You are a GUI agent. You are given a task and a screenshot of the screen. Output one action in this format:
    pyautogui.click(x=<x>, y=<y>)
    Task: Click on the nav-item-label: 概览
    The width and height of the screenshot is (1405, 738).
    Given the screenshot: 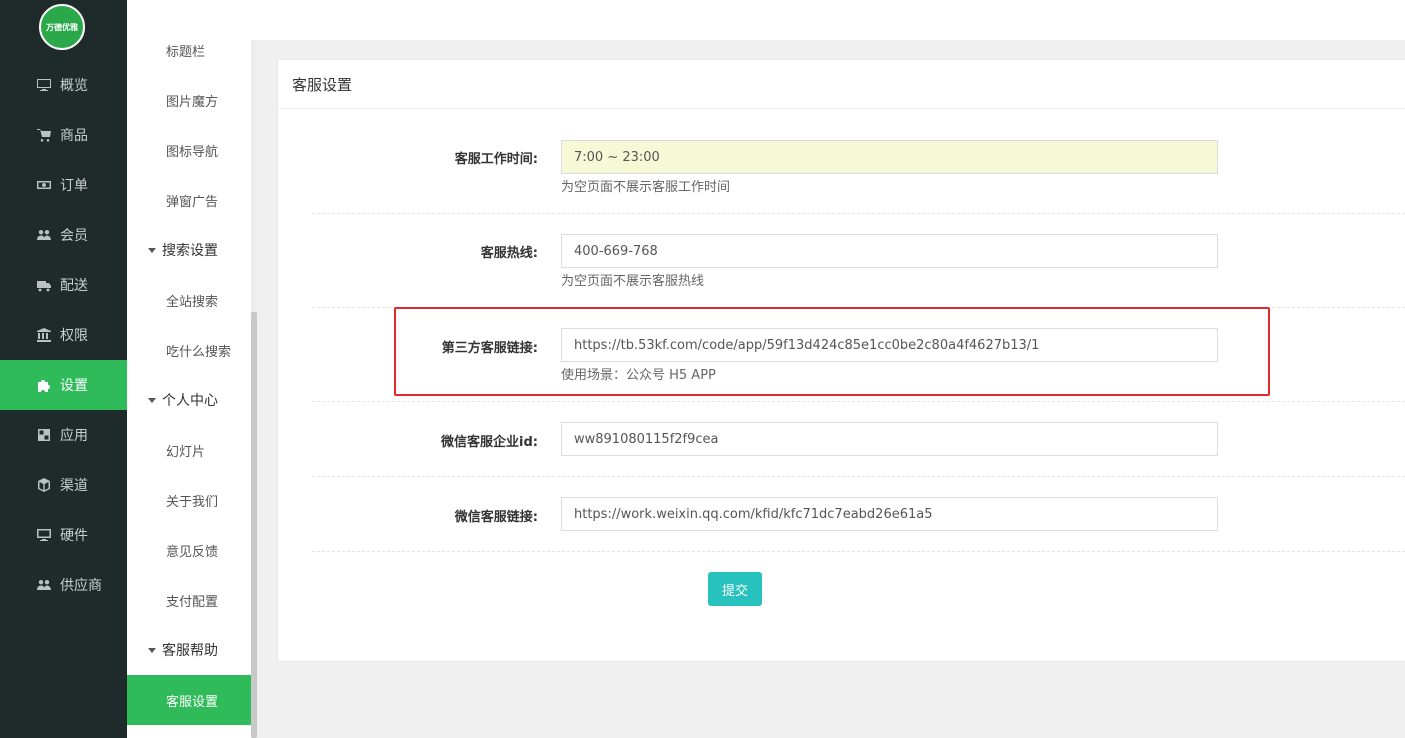 What is the action you would take?
    pyautogui.click(x=74, y=86)
    